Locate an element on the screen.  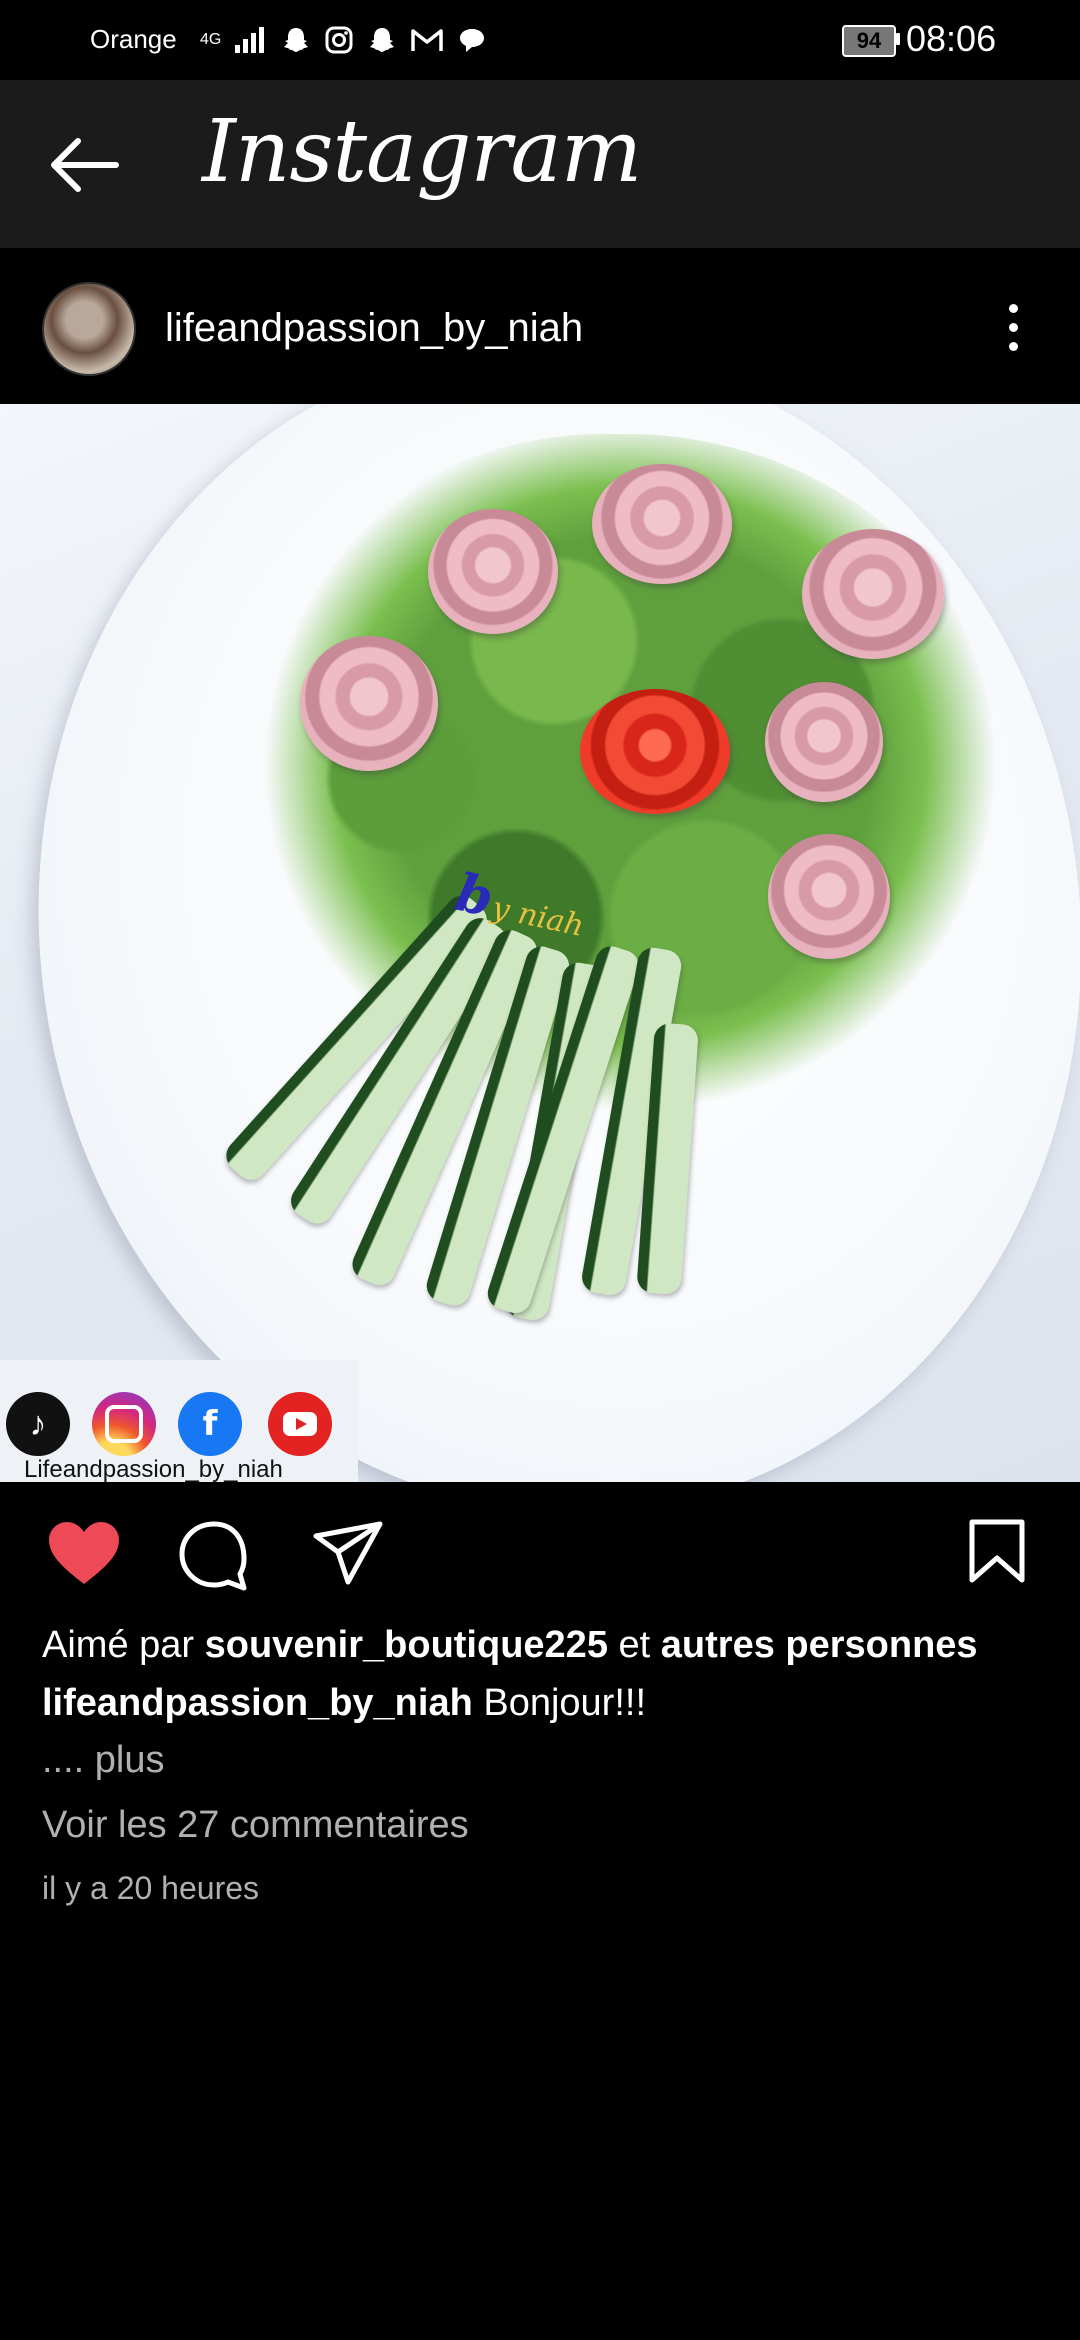
view-comments-link: Voir les 27 commentaires is located at coordinates (542, 1825).